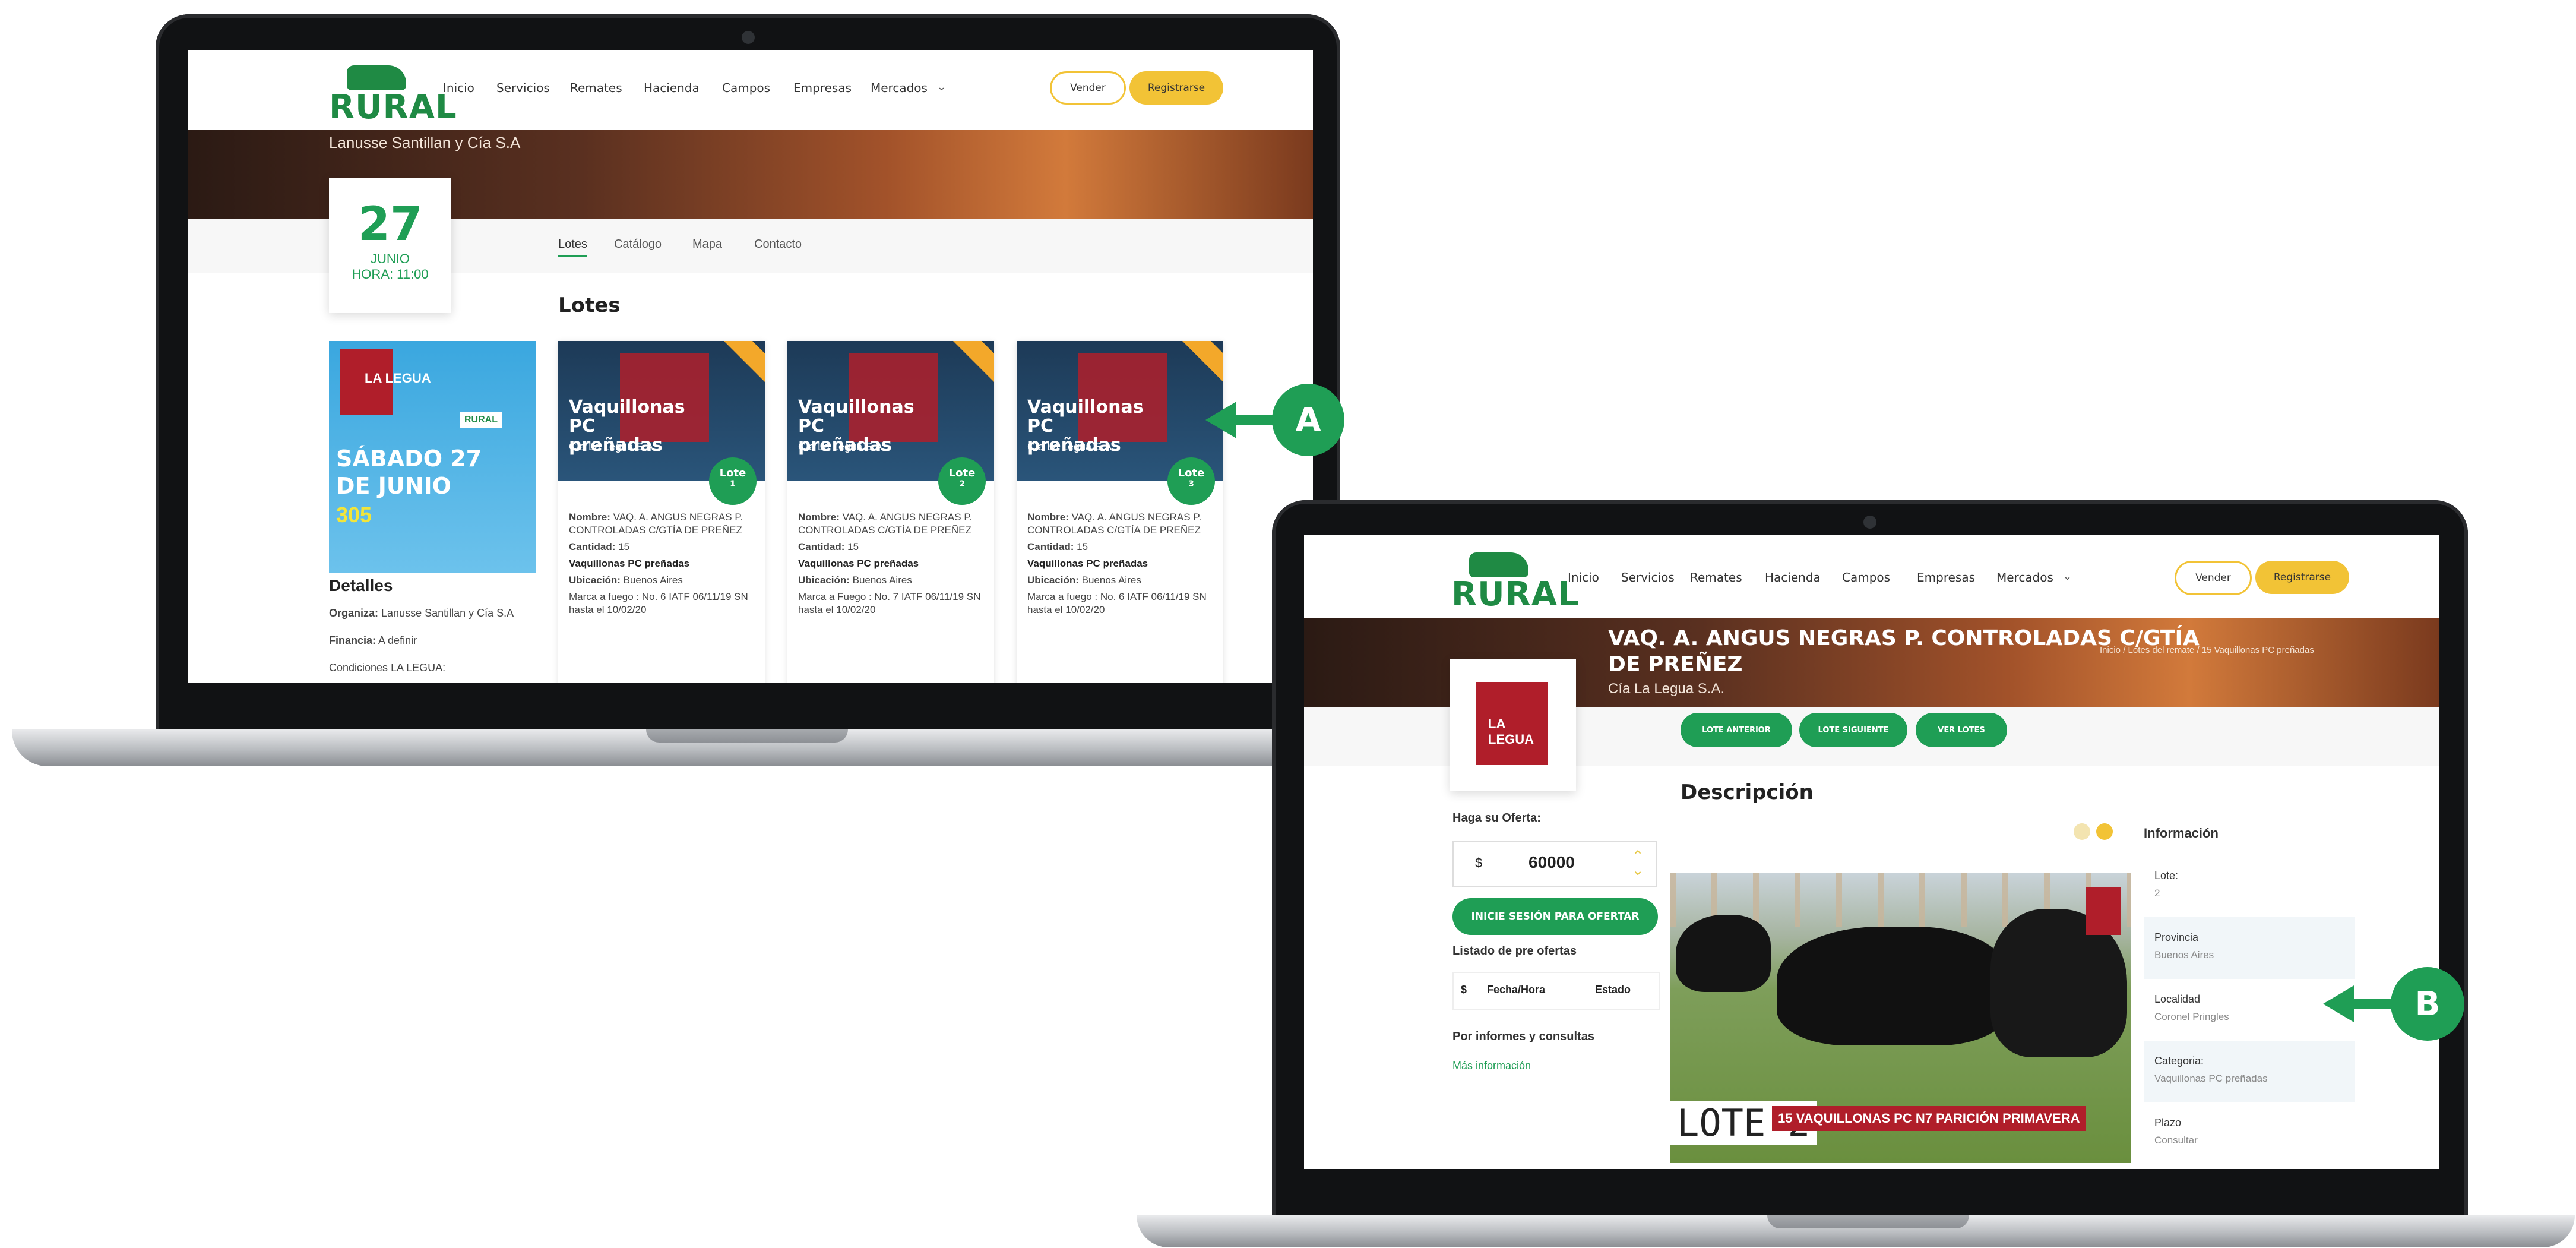 The height and width of the screenshot is (1248, 2576). I want to click on info-item: Lote: 2, so click(2249, 886).